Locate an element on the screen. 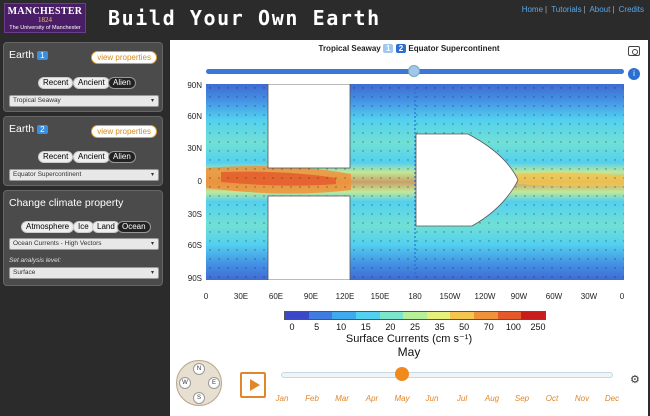 This screenshot has width=650, height=416. rotate-east-button: E is located at coordinates (214, 383).